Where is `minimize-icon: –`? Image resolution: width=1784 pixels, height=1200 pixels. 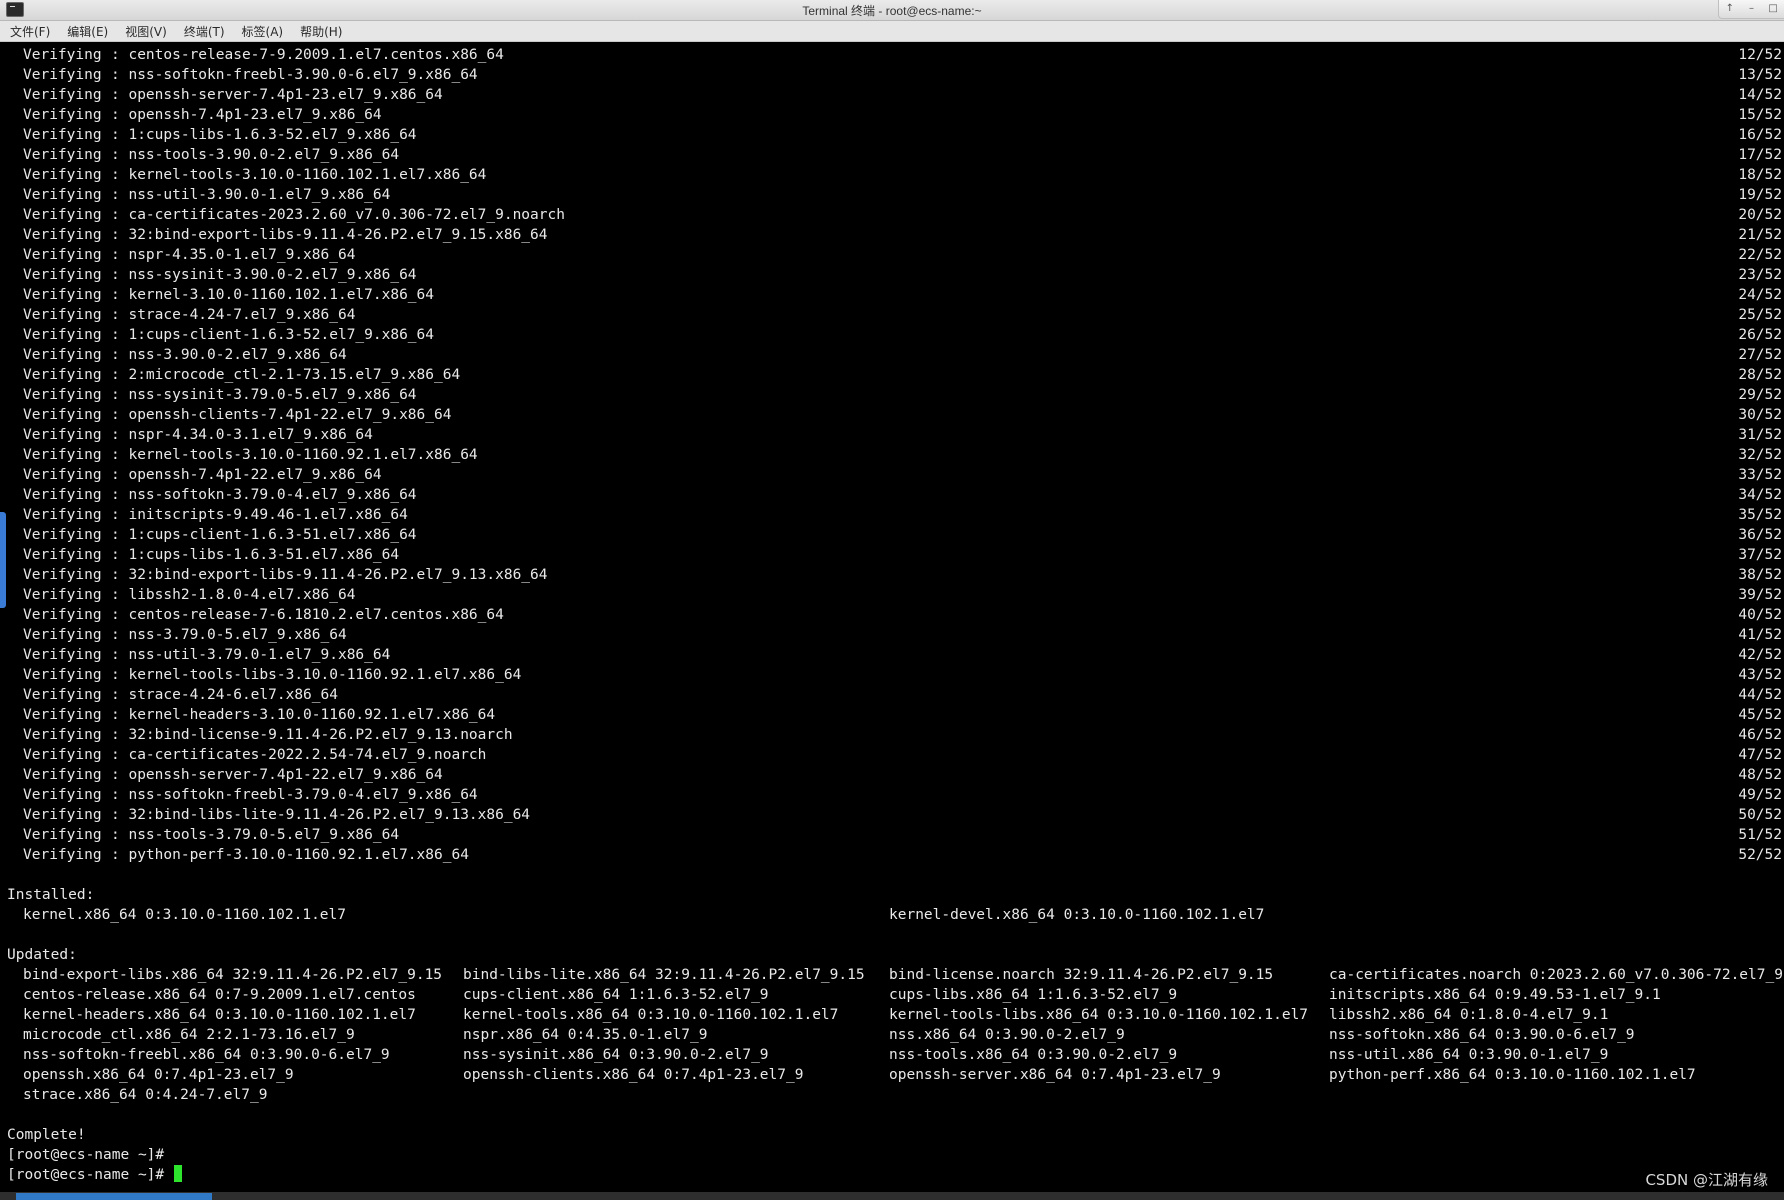
minimize-icon: – is located at coordinates (1751, 9).